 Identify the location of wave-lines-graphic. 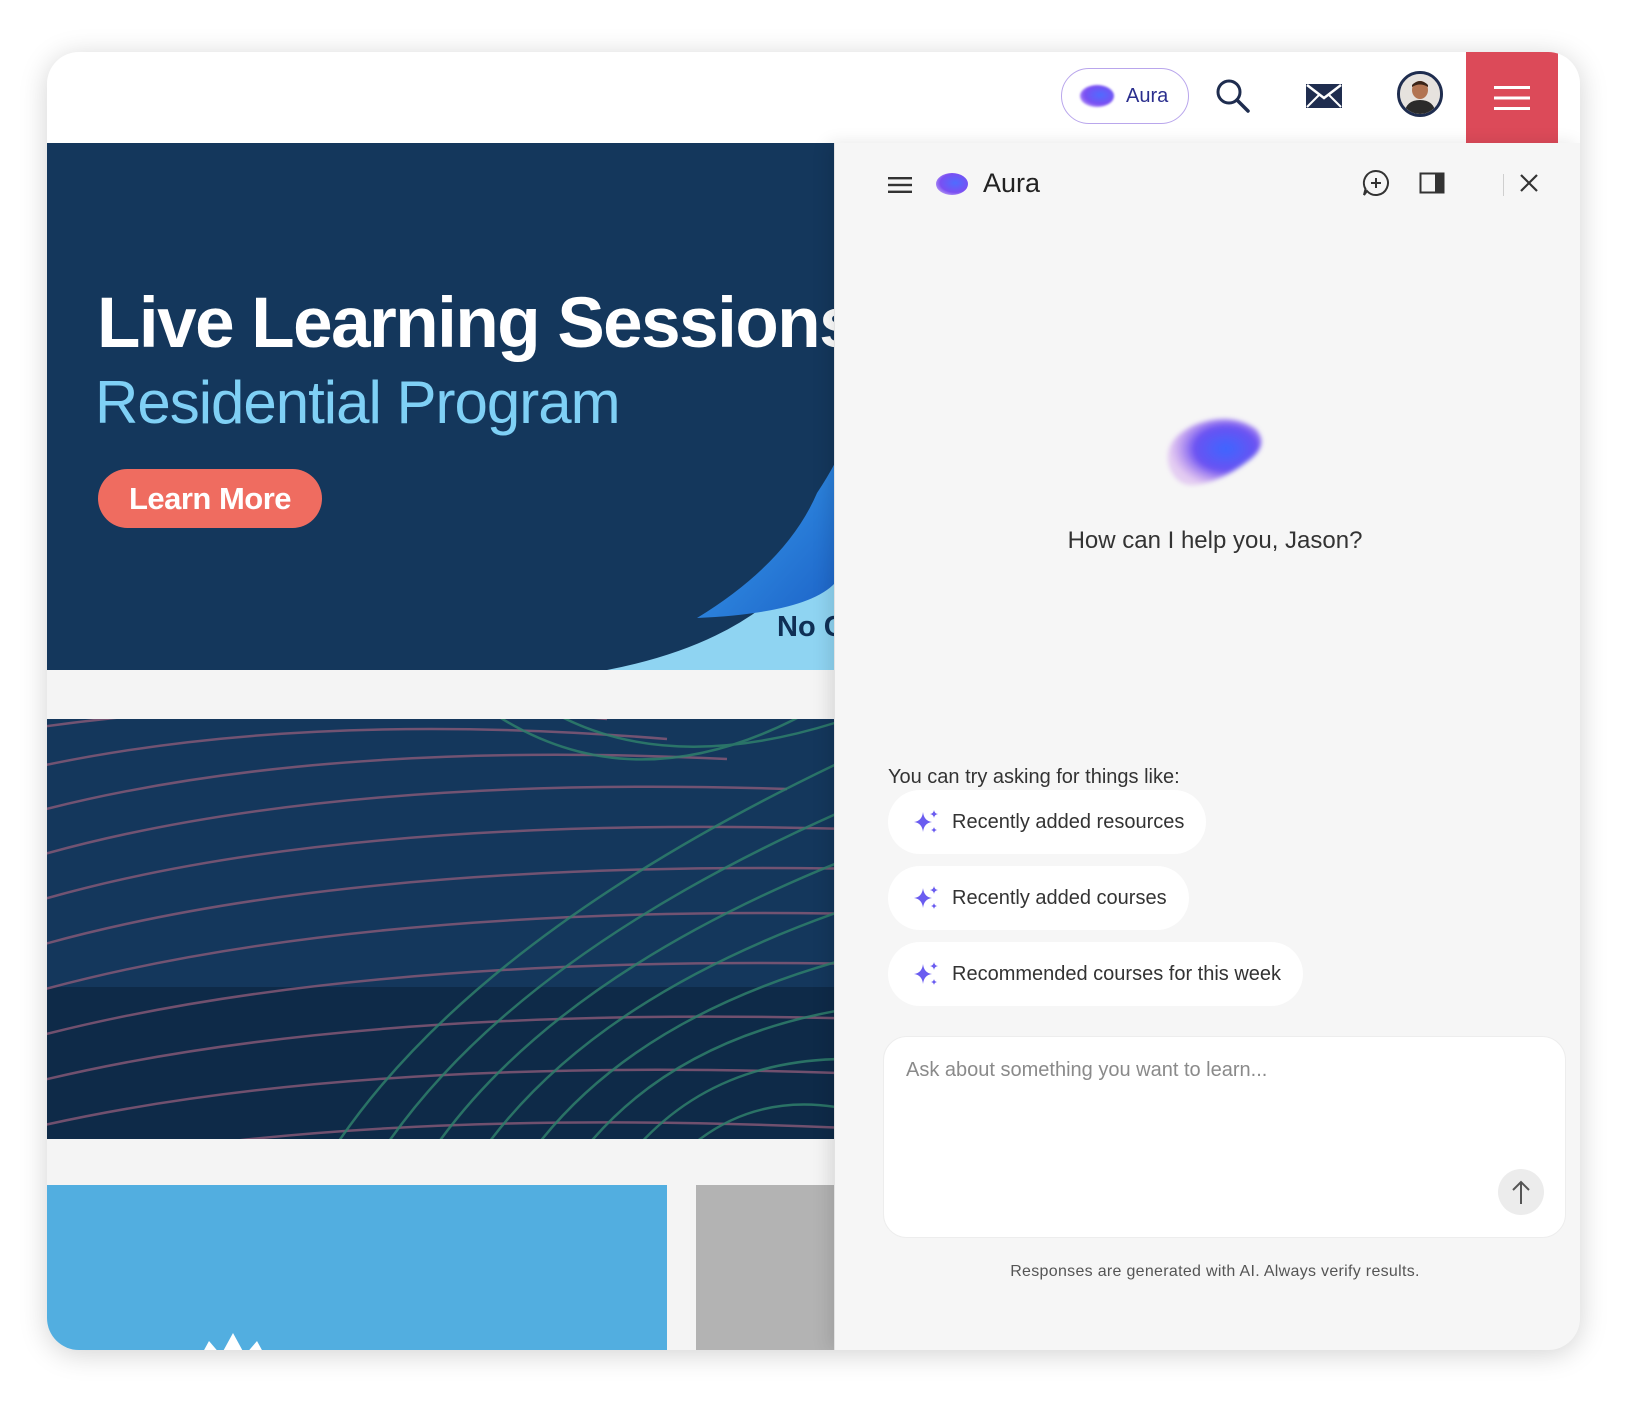
(441, 929).